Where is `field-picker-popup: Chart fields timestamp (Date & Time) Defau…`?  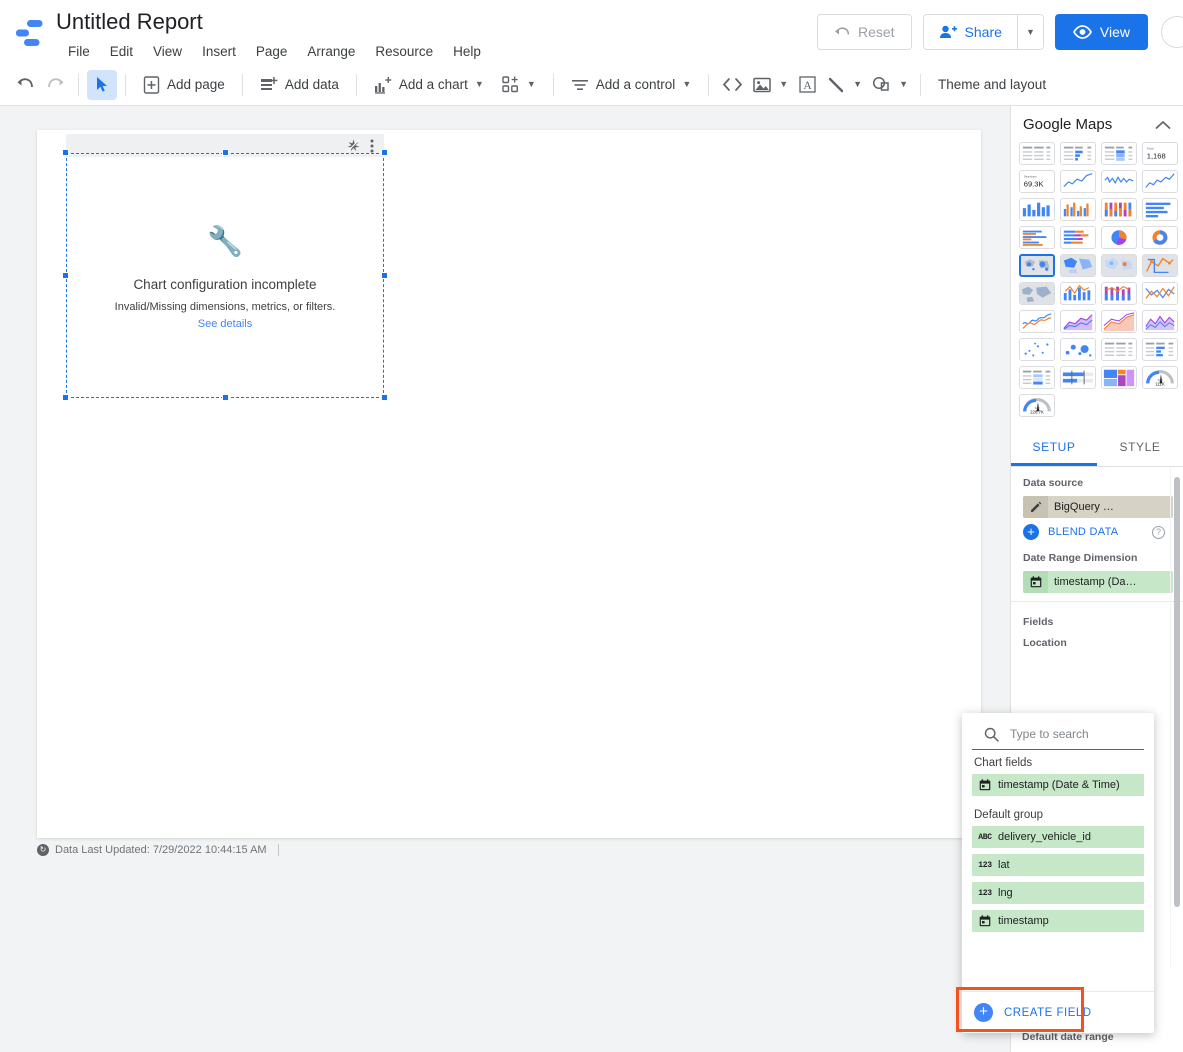 field-picker-popup: Chart fields timestamp (Date & Time) Defau… is located at coordinates (1058, 873).